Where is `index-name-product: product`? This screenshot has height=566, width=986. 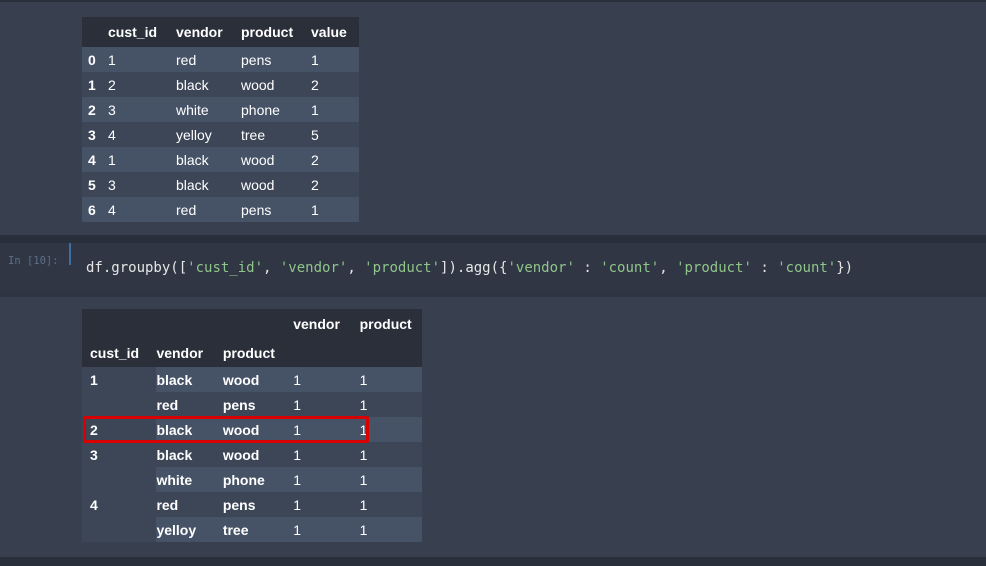 index-name-product: product is located at coordinates (248, 352).